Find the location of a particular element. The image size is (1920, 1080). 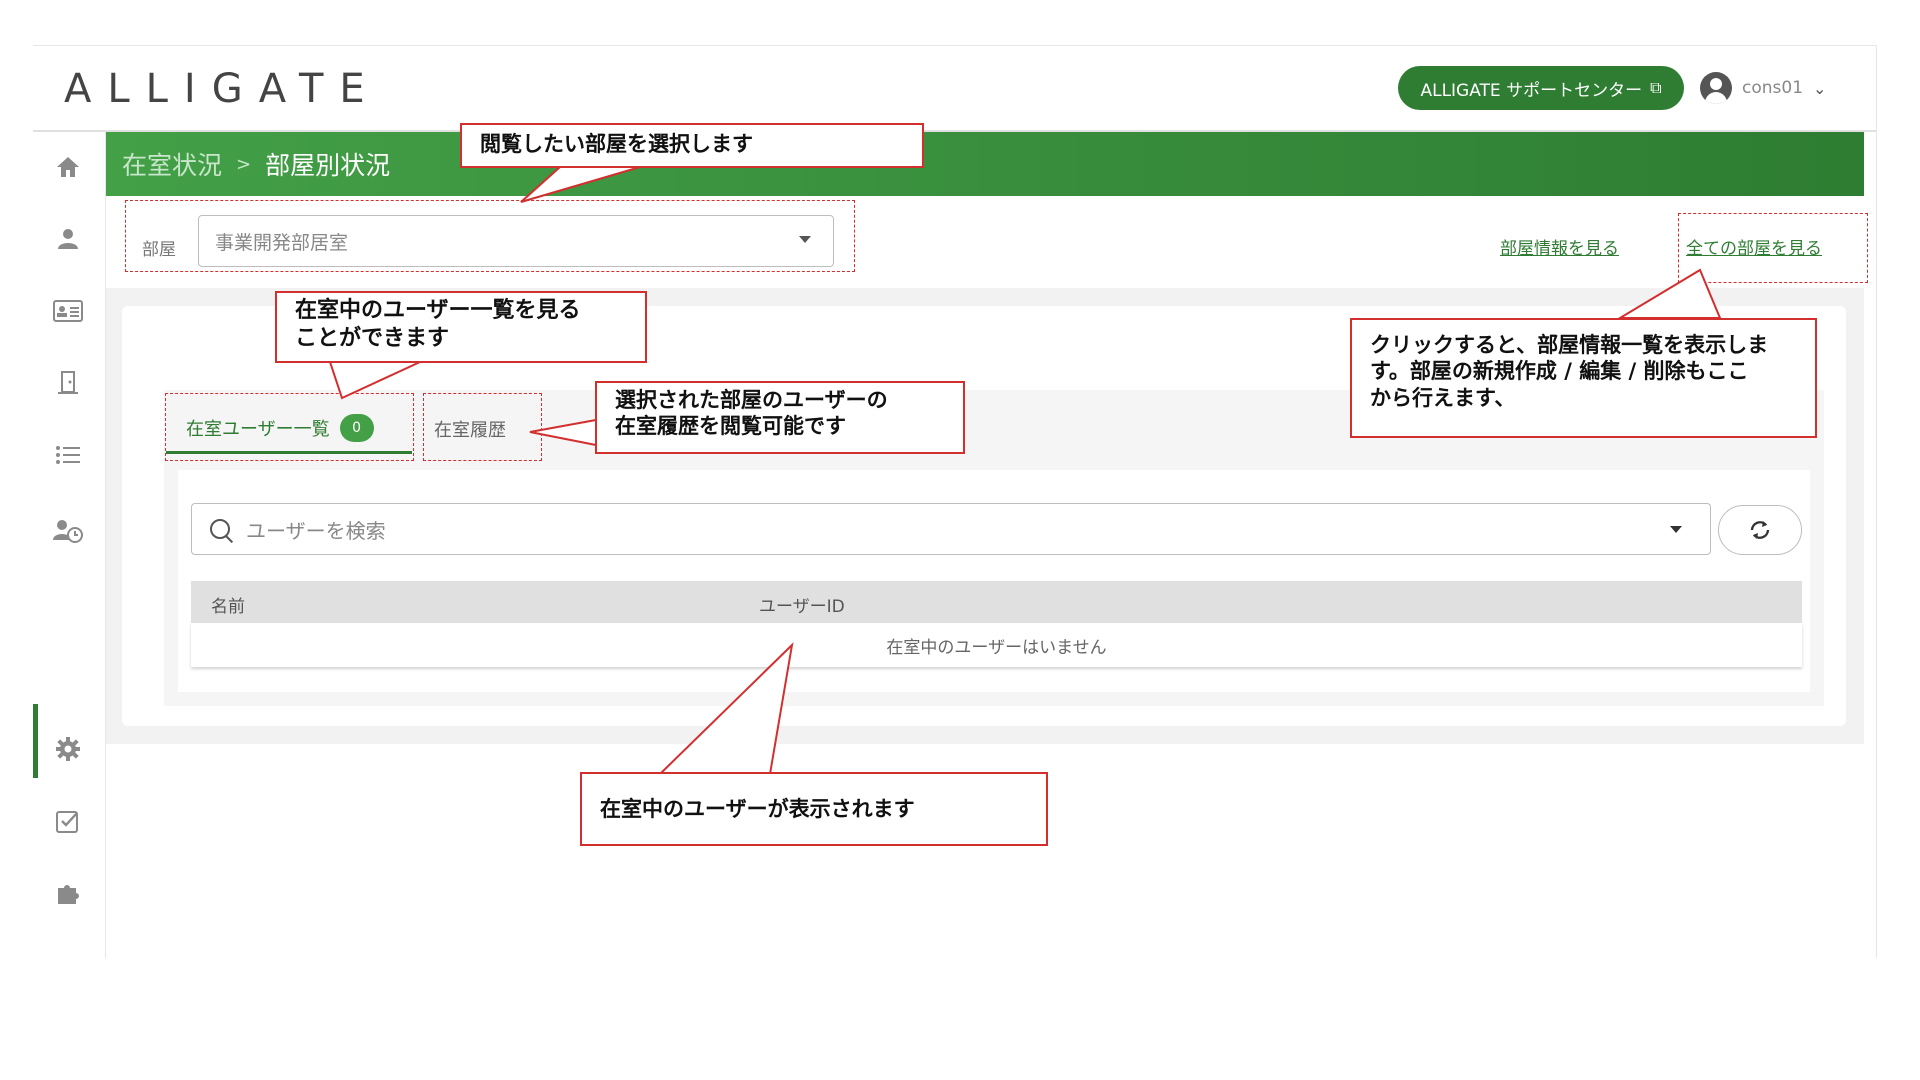

column-user-id: ユーザーID is located at coordinates (802, 604).